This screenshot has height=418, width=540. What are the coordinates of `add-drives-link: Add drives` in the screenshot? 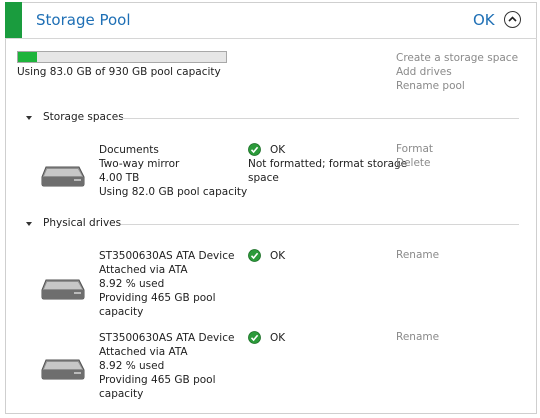 It's located at (424, 72).